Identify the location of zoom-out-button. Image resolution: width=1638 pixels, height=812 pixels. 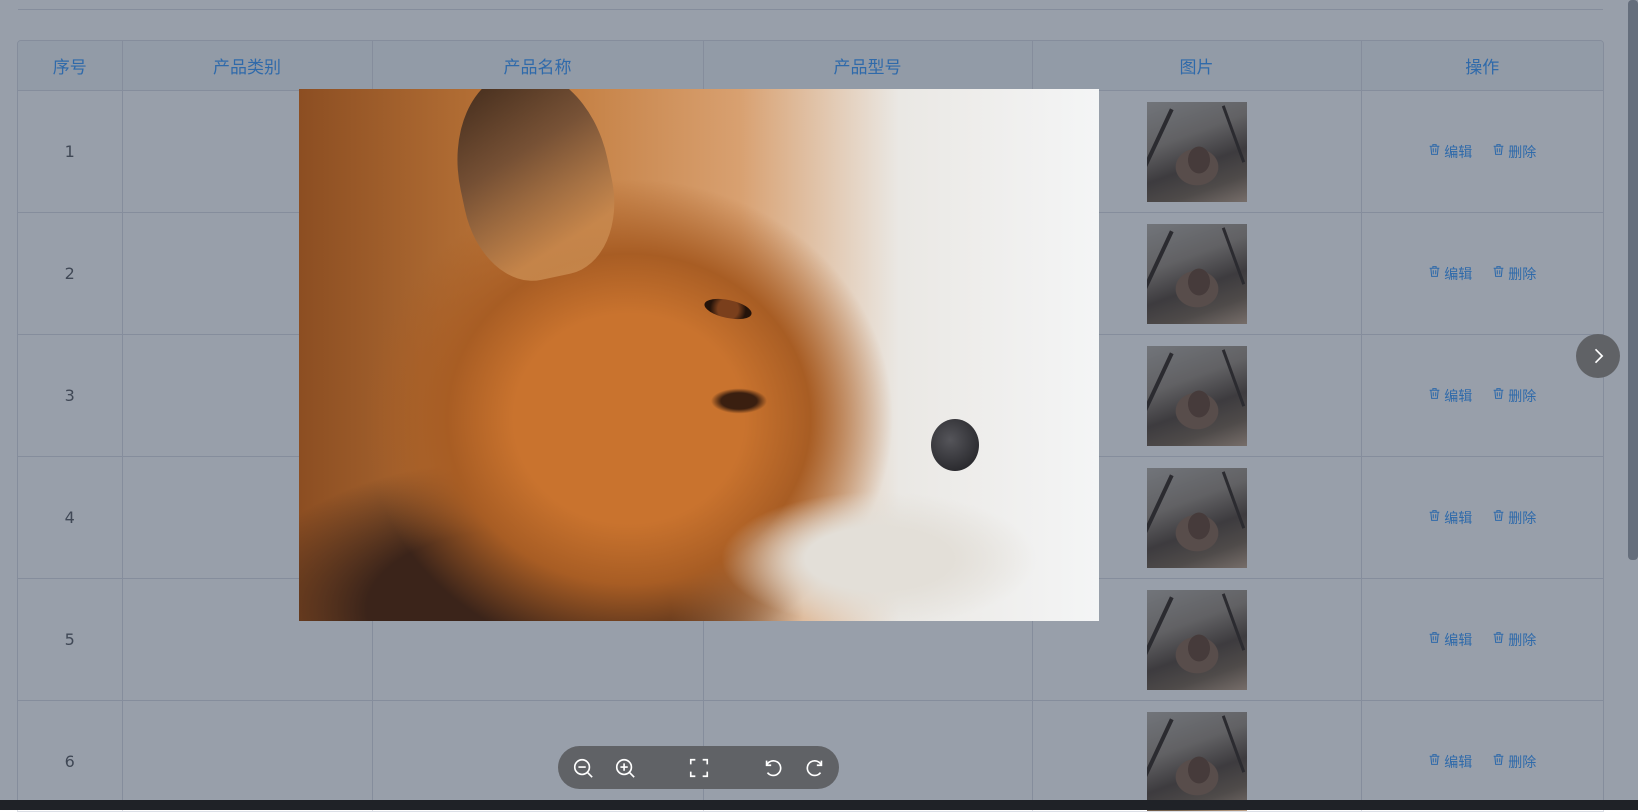
(583, 768).